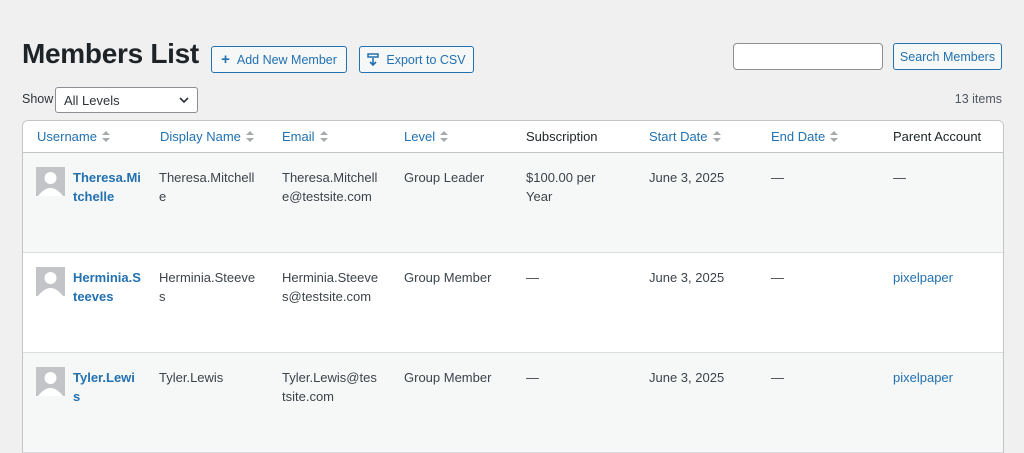 The width and height of the screenshot is (1024, 453). I want to click on column-username: Username, so click(73, 136).